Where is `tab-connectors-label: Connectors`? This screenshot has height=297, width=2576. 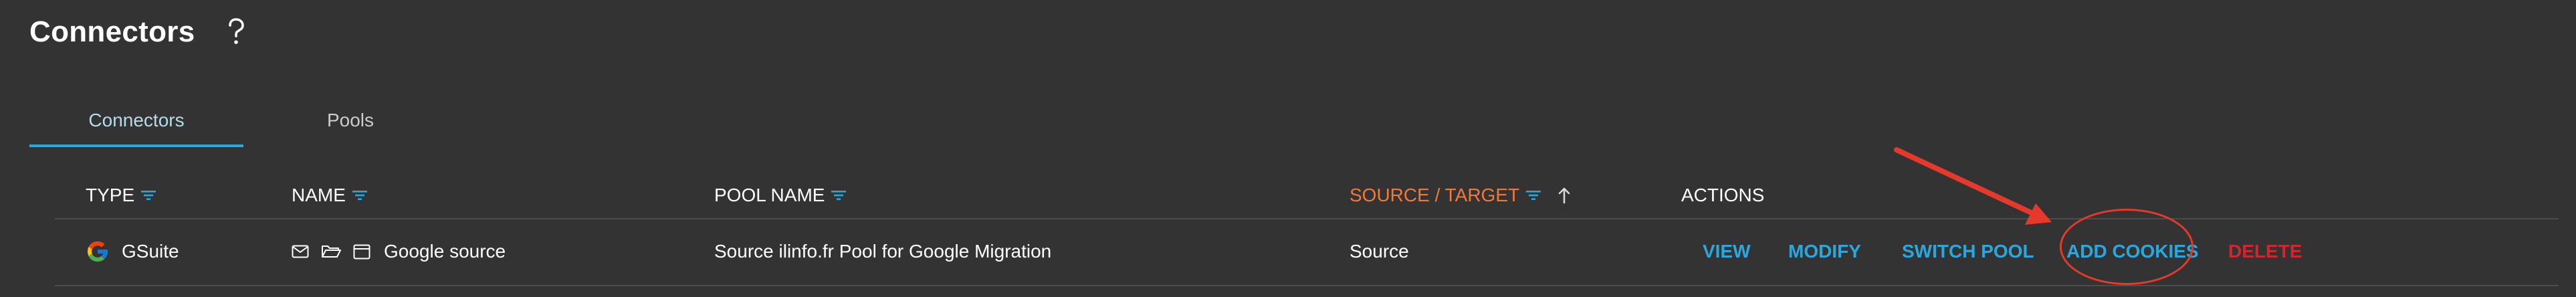 tab-connectors-label: Connectors is located at coordinates (136, 120).